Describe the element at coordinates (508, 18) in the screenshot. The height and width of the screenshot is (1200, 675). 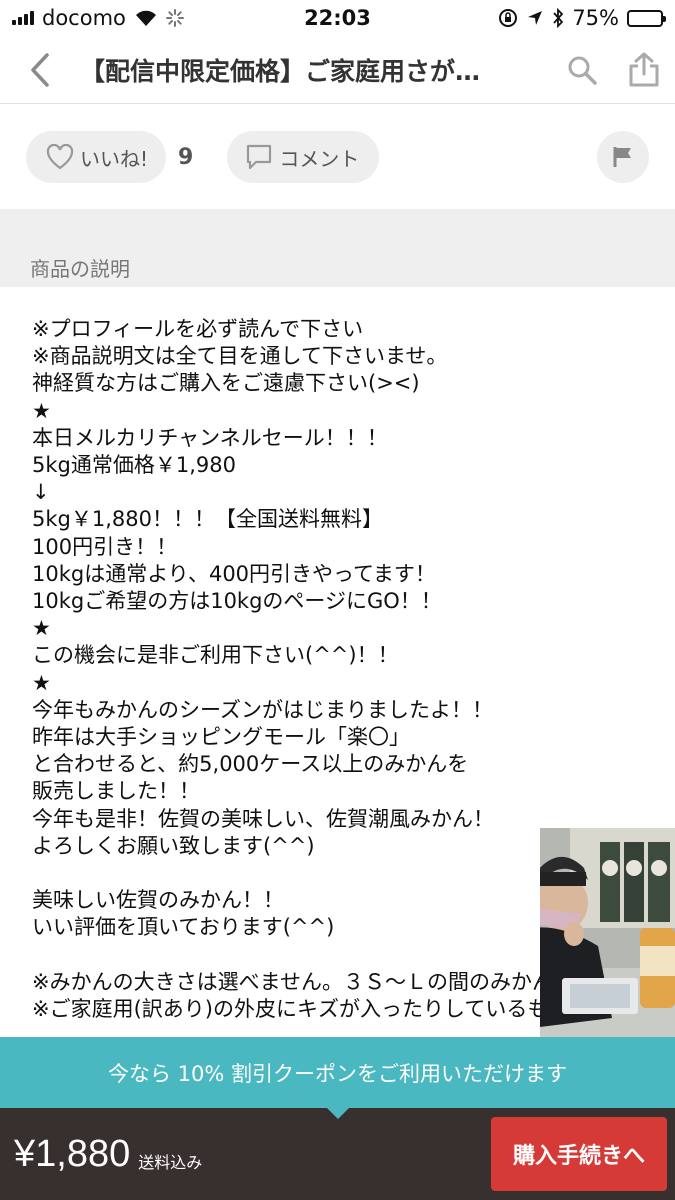
I see `rotation-lock-icon` at that location.